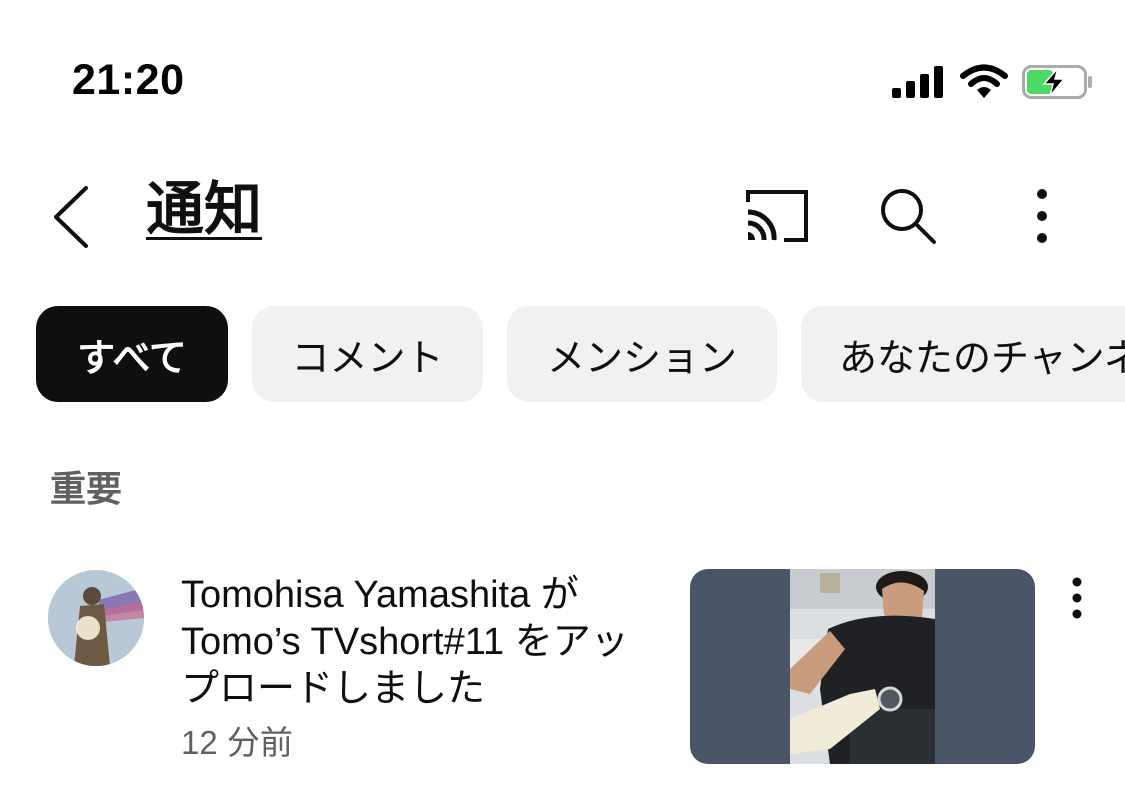 The image size is (1125, 794). What do you see at coordinates (128, 80) in the screenshot?
I see `status-time: 21:20` at bounding box center [128, 80].